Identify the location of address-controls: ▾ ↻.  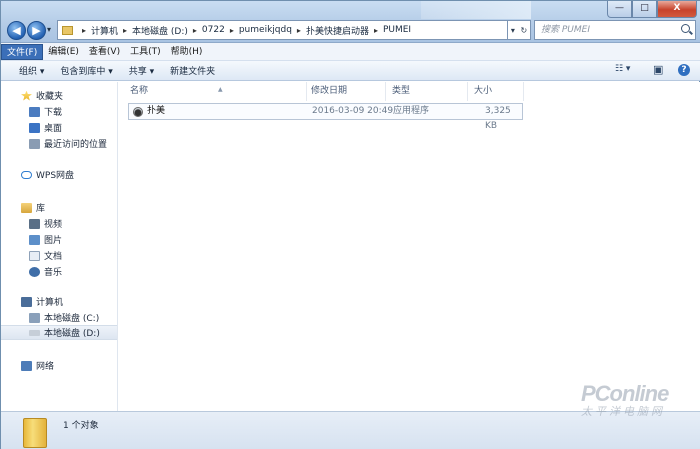
(519, 30).